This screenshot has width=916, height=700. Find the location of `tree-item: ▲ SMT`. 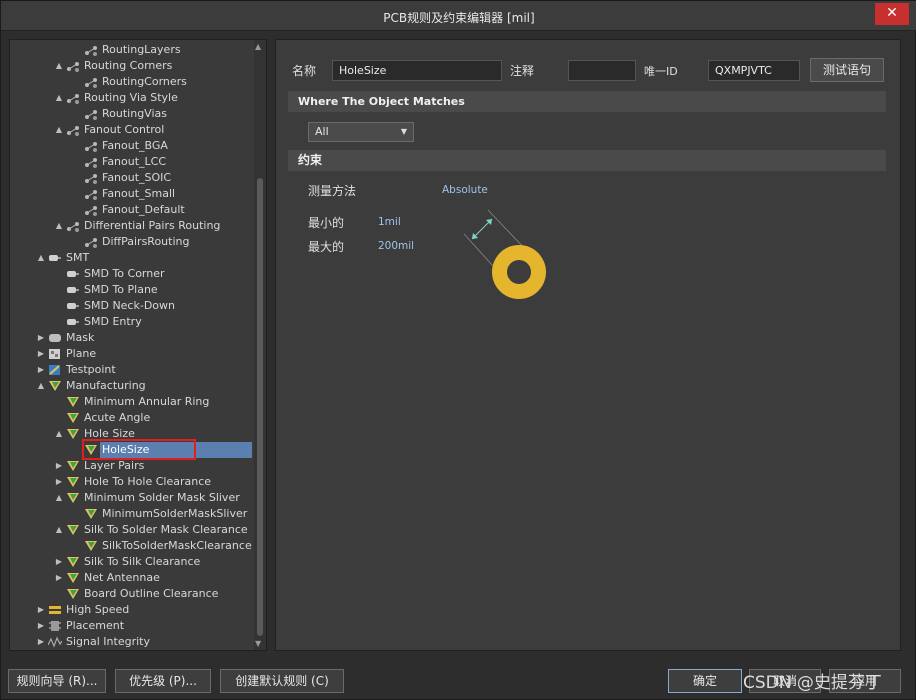

tree-item: ▲ SMT is located at coordinates (132, 258).